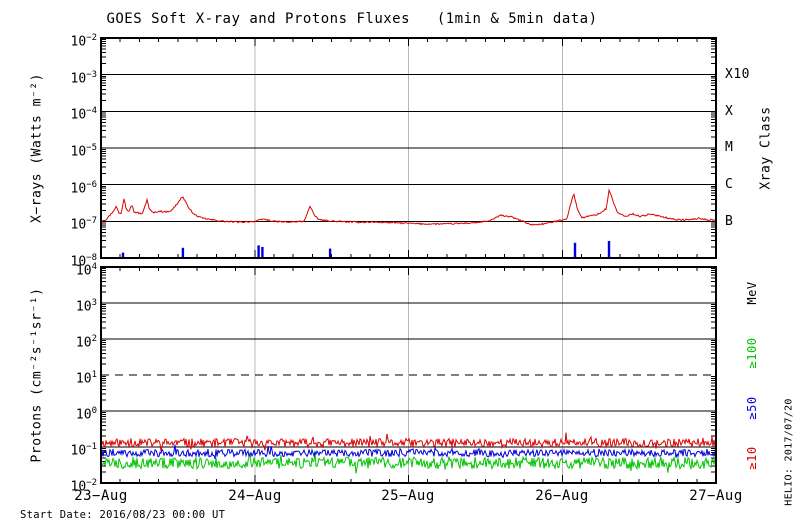 This screenshot has height=530, width=800. Describe the element at coordinates (84, 151) in the screenshot. I see `y-tick-label: 10−5` at that location.